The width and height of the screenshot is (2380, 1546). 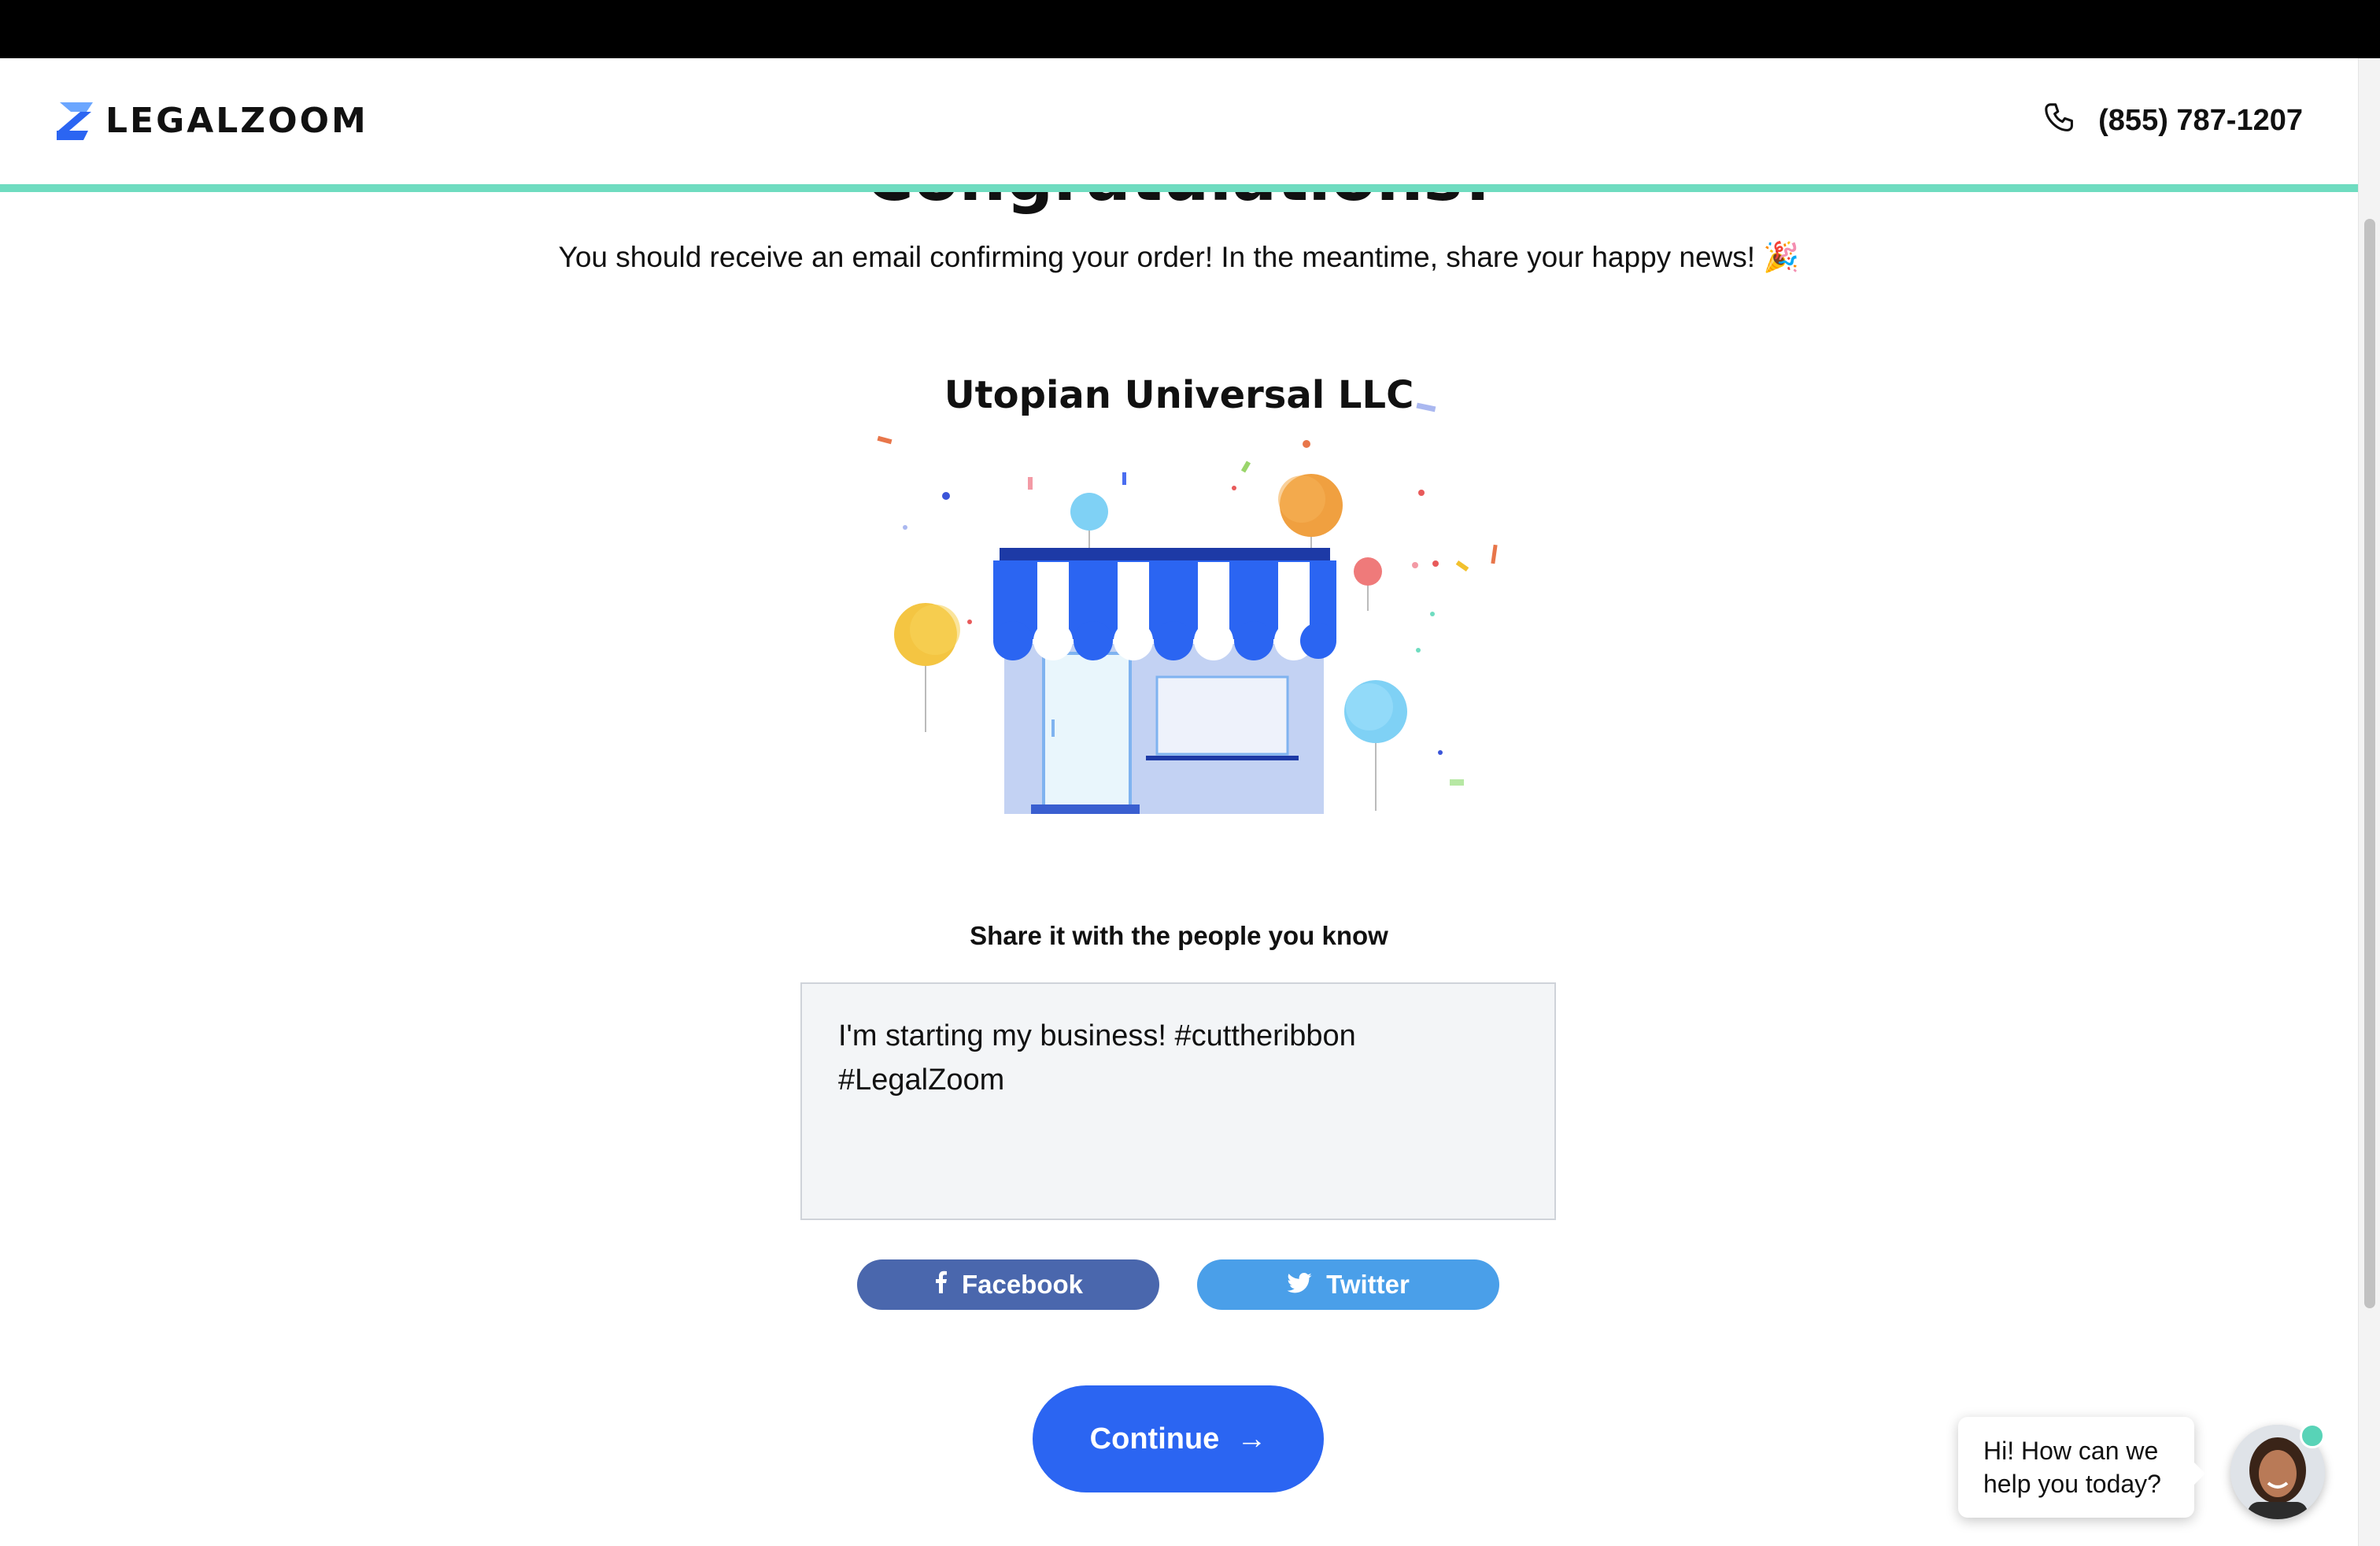 What do you see at coordinates (2072, 1484) in the screenshot?
I see `chat-prompt-line: help you today?` at bounding box center [2072, 1484].